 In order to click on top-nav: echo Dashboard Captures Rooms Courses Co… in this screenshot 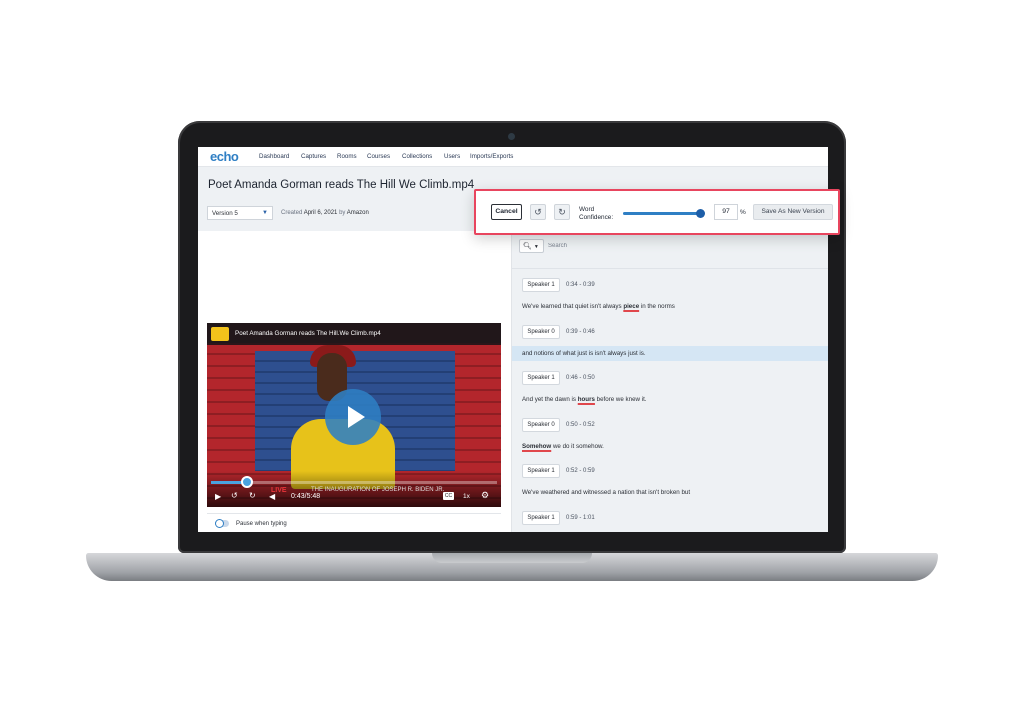, I will do `click(513, 157)`.